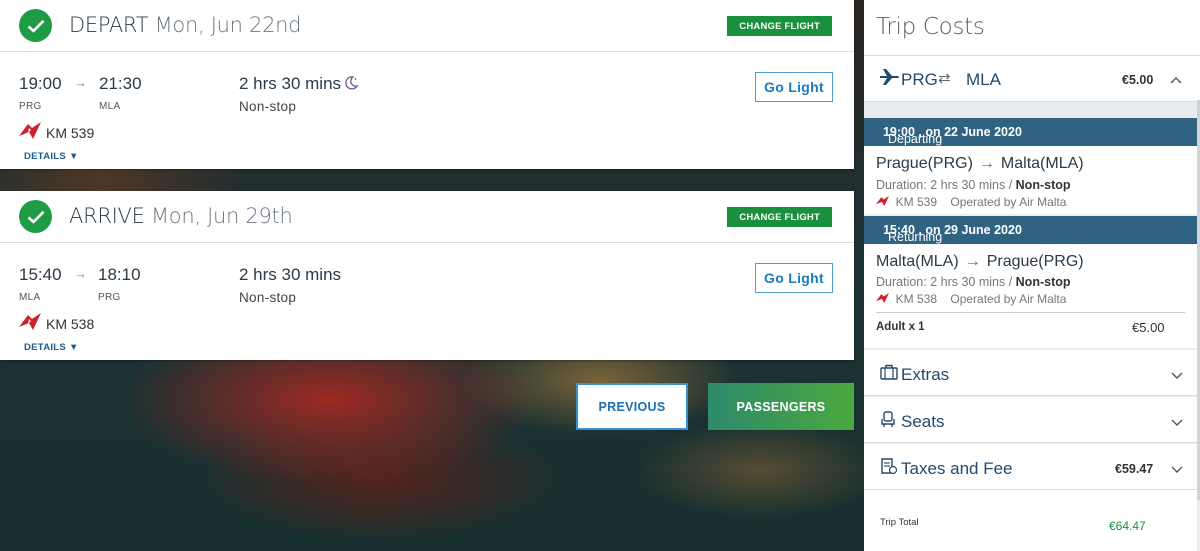 The height and width of the screenshot is (551, 1200). I want to click on swap-icon: ⇄, so click(944, 78).